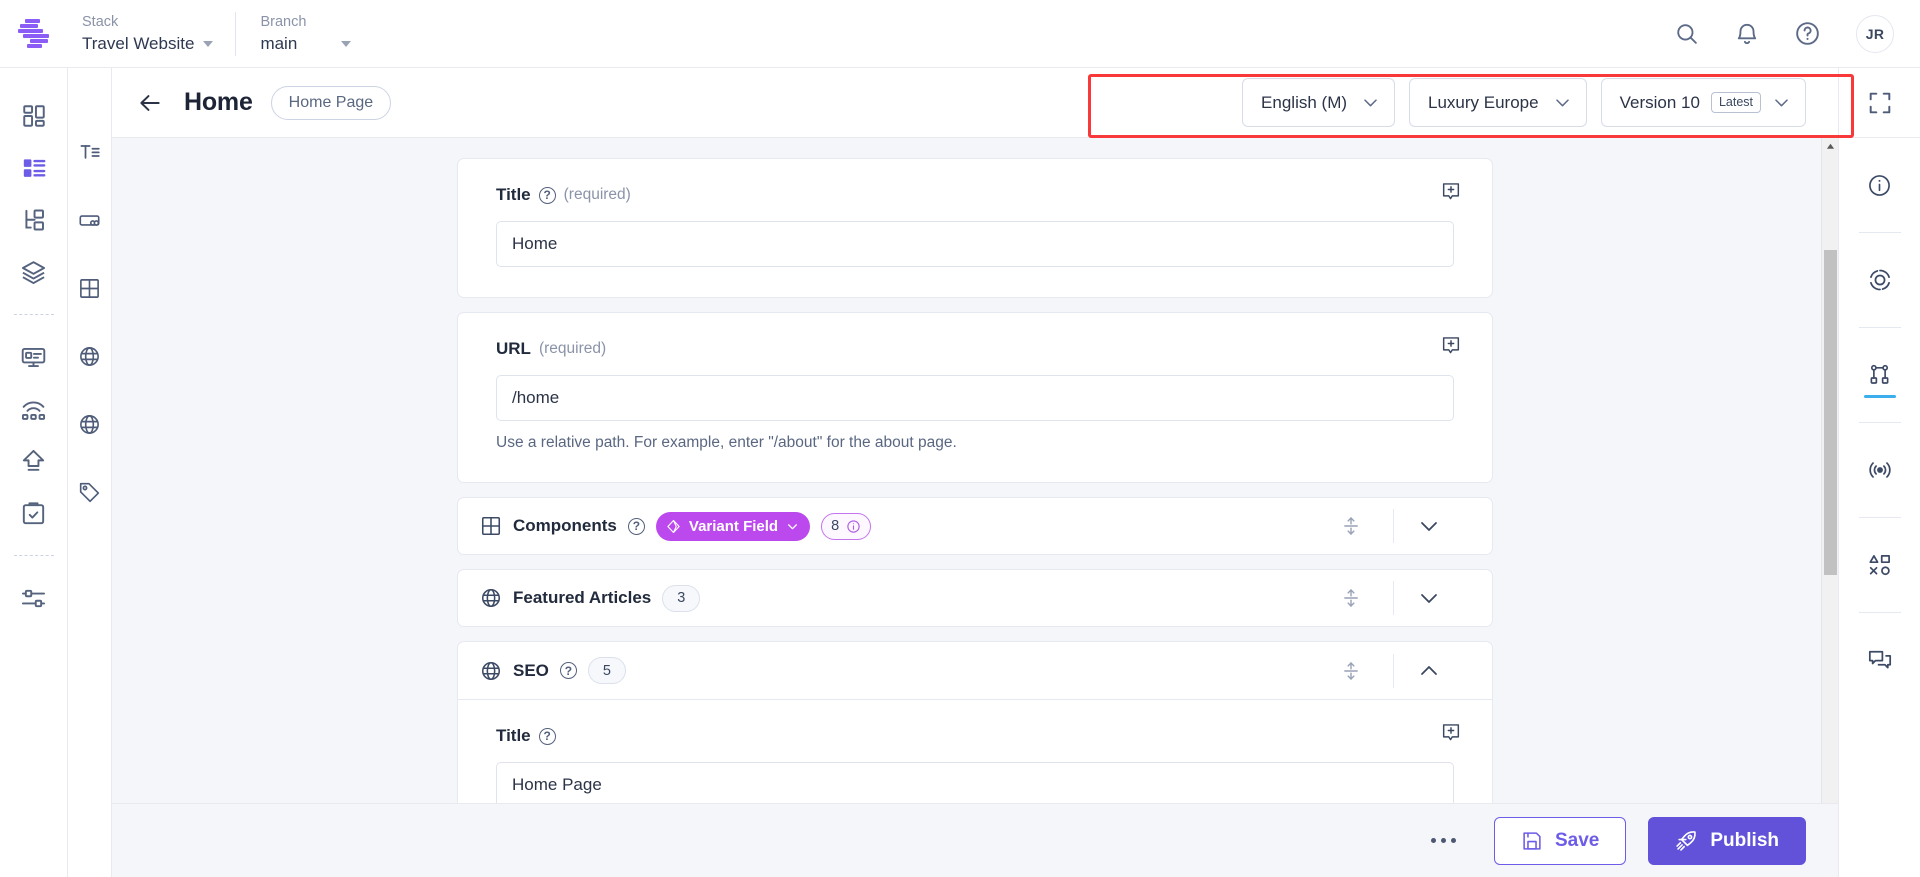 The height and width of the screenshot is (877, 1920). I want to click on shapes-icon, so click(1880, 565).